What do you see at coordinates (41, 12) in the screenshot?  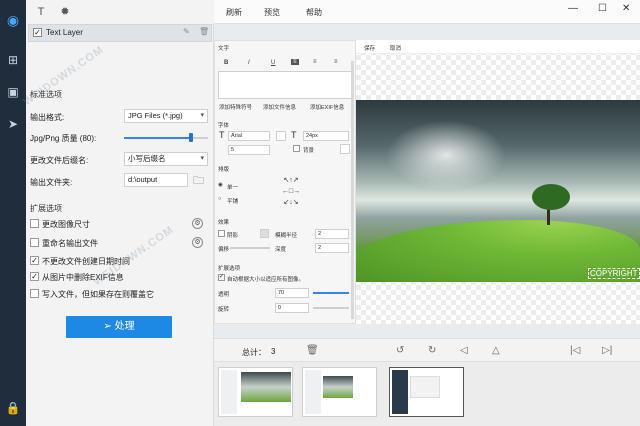 I see `add-text-icon: T` at bounding box center [41, 12].